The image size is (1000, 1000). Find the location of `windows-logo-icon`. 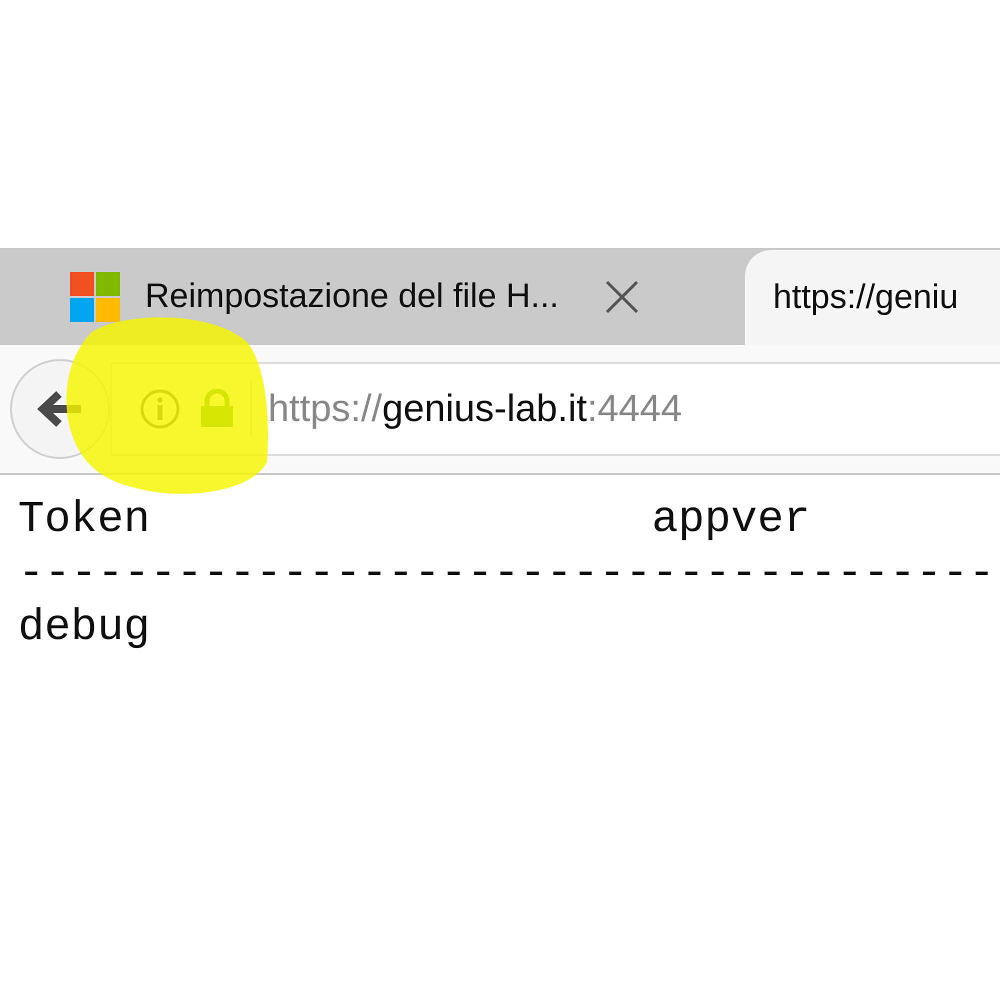

windows-logo-icon is located at coordinates (95, 297).